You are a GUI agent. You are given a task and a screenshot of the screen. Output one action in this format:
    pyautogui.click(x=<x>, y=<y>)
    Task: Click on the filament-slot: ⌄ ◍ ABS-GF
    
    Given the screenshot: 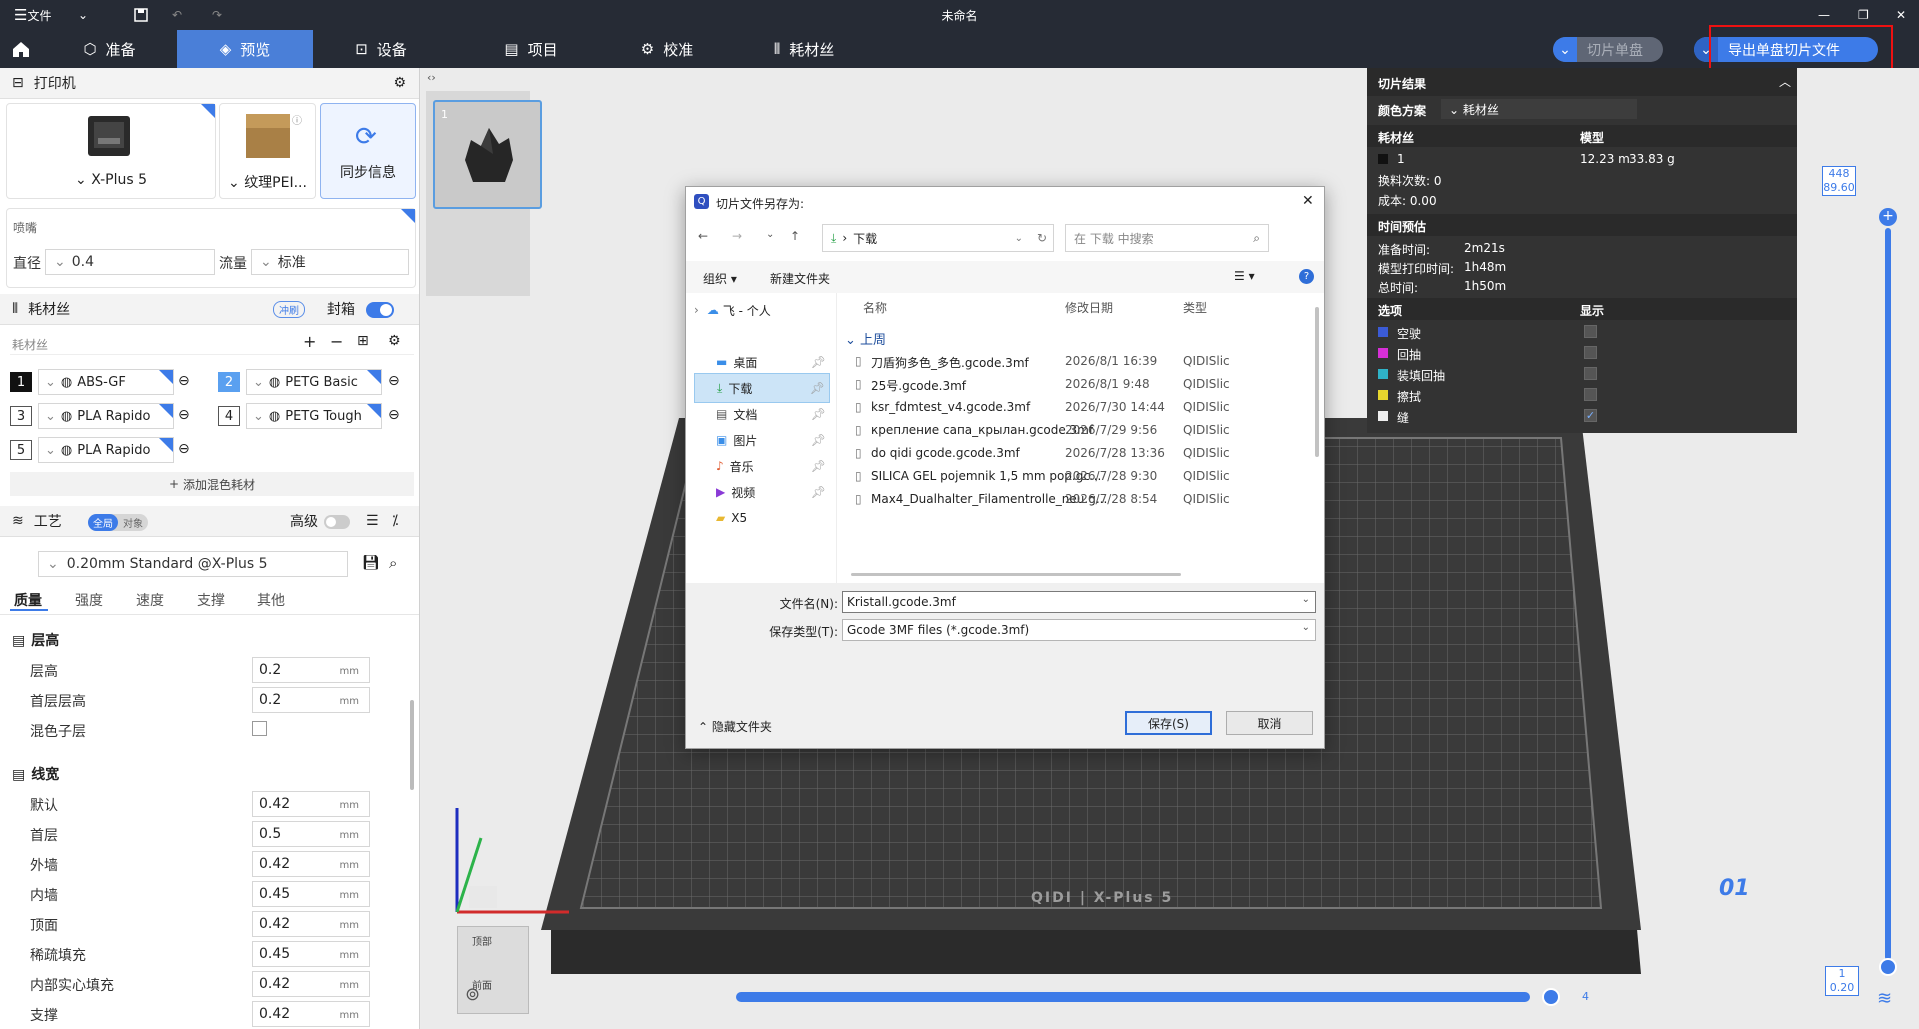 What is the action you would take?
    pyautogui.click(x=106, y=382)
    